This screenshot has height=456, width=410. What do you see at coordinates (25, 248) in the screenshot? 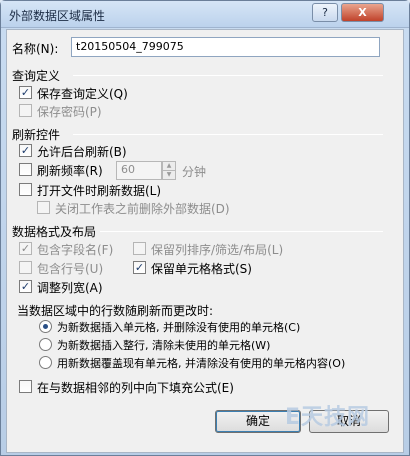
I see `include-field-names-checkbox: ✓` at bounding box center [25, 248].